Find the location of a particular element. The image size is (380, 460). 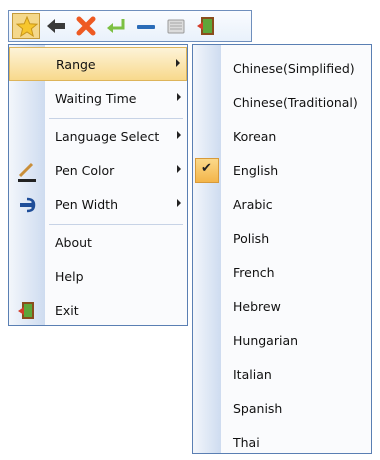

toolbar is located at coordinates (130, 26).